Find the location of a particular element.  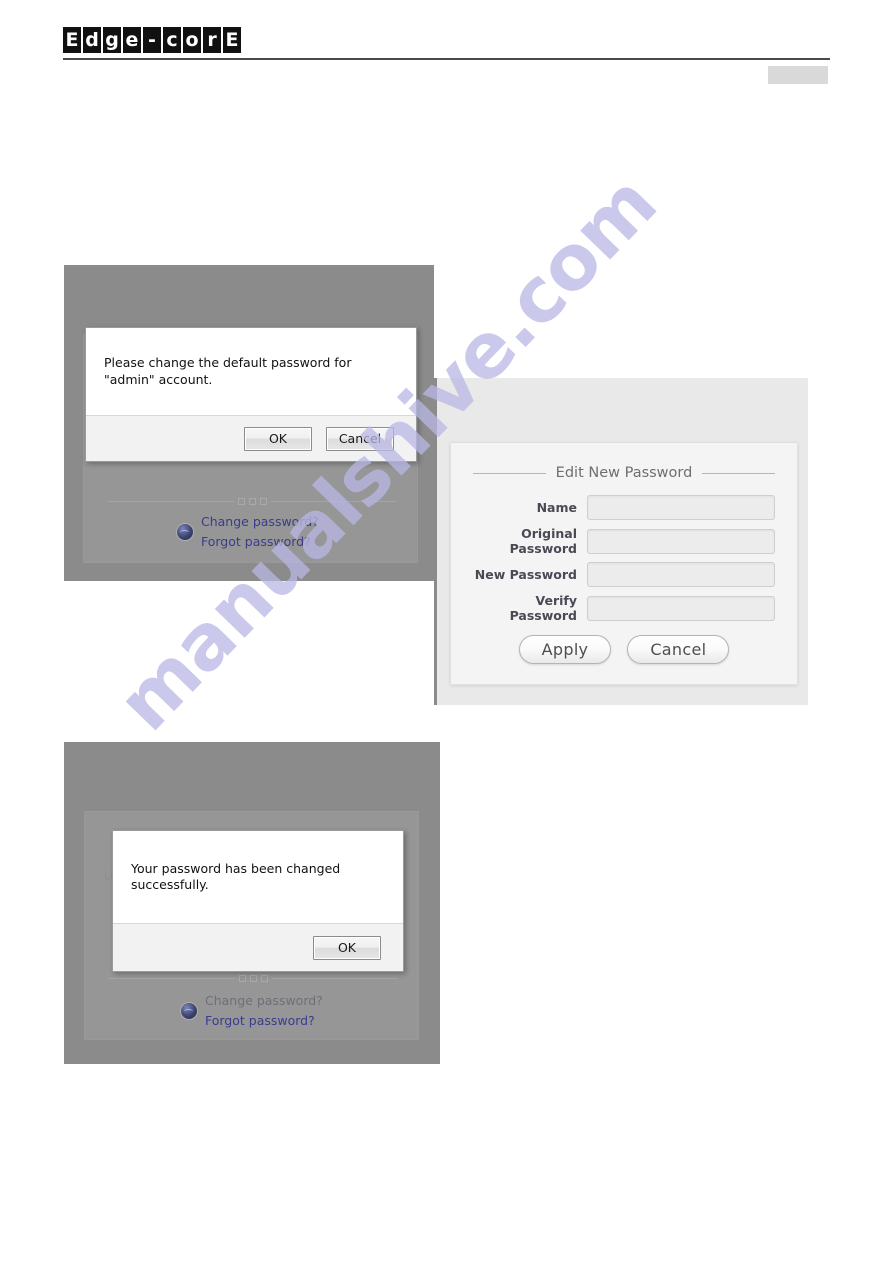

logo-letter: c is located at coordinates (172, 40).